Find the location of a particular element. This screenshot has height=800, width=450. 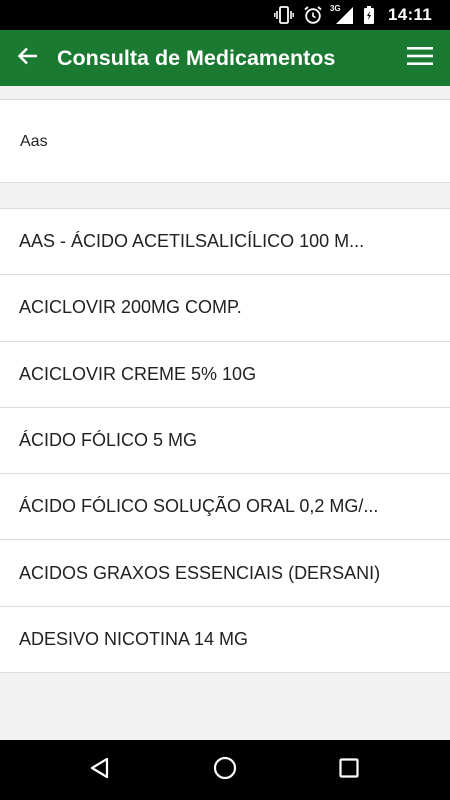

result-item-label: ACICLOVIR CREME 5% 10G is located at coordinates (138, 373).